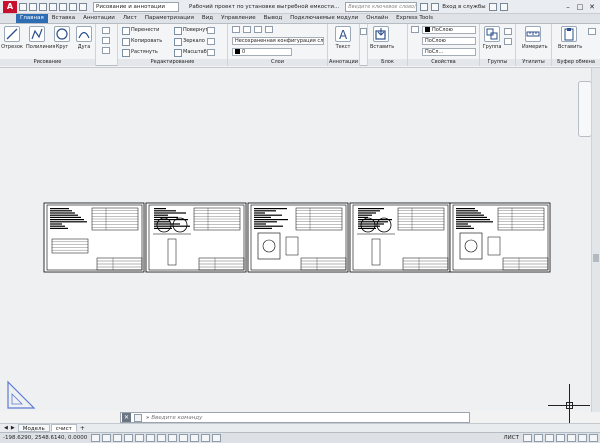 Image resolution: width=600 pixels, height=443 pixels. Describe the element at coordinates (508, 31) in the screenshot. I see `ungroup-icon` at that location.